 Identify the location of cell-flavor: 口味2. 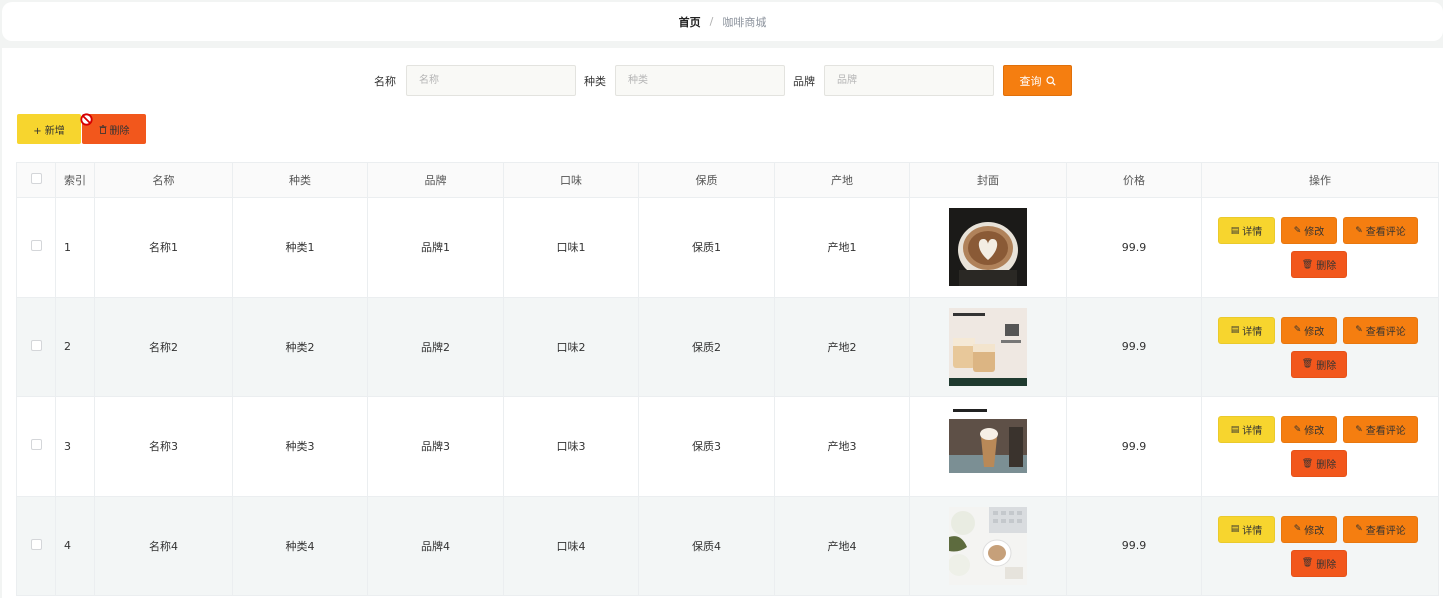
(571, 346).